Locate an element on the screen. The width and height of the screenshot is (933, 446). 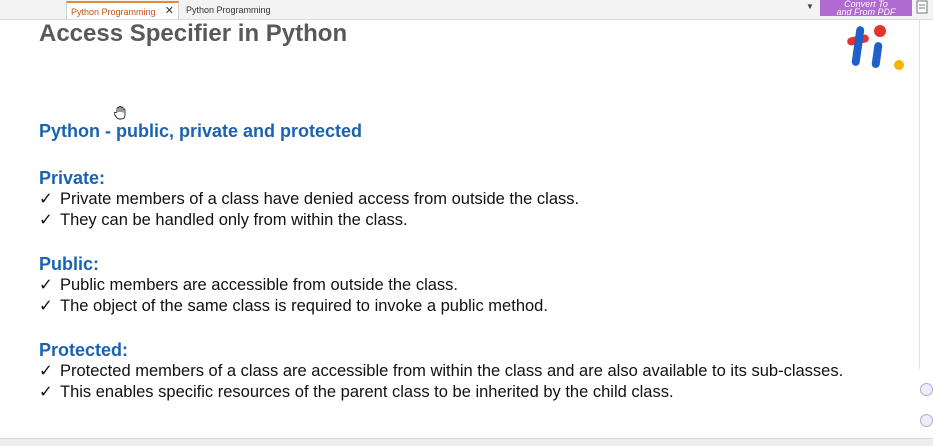
section-heading-public: Public: is located at coordinates (69, 264).